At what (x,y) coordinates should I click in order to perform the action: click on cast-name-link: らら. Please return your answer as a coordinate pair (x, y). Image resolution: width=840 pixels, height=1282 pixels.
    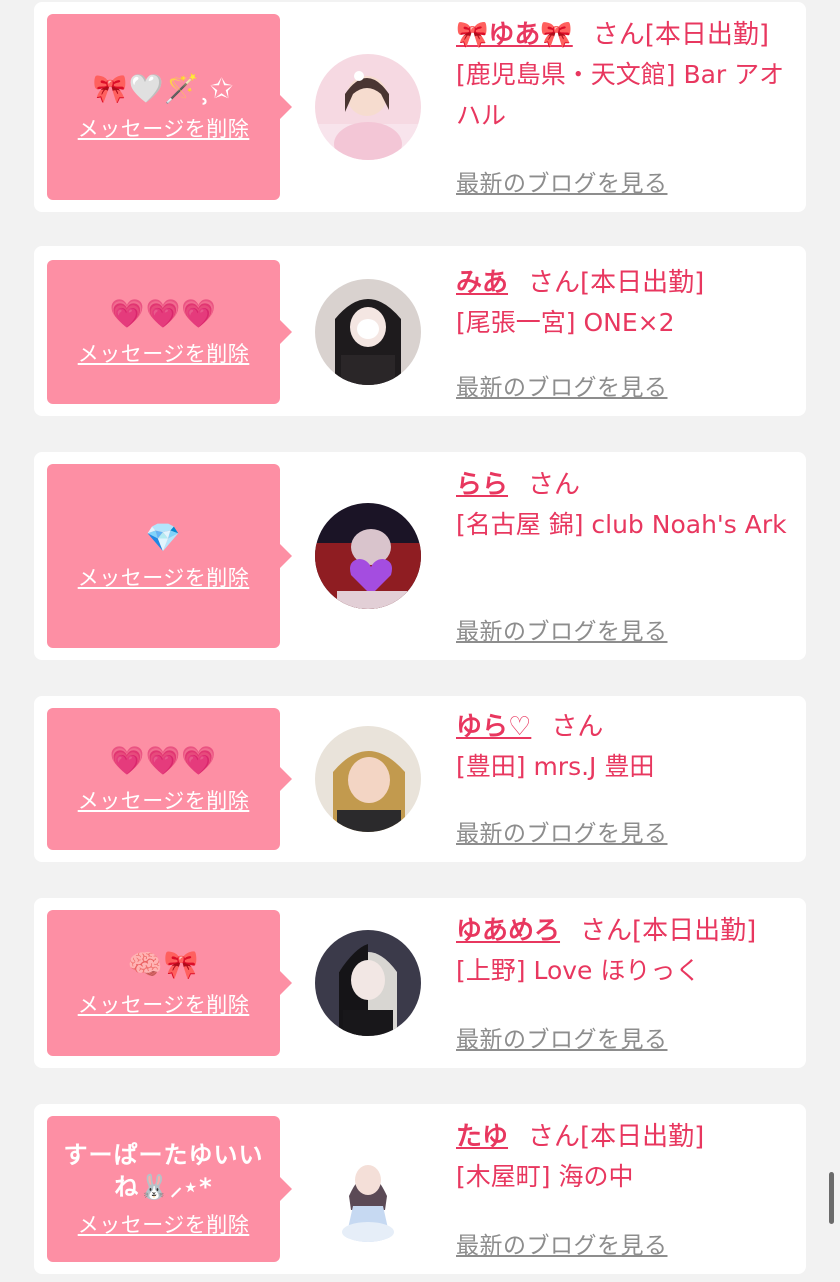
    Looking at the image, I should click on (482, 485).